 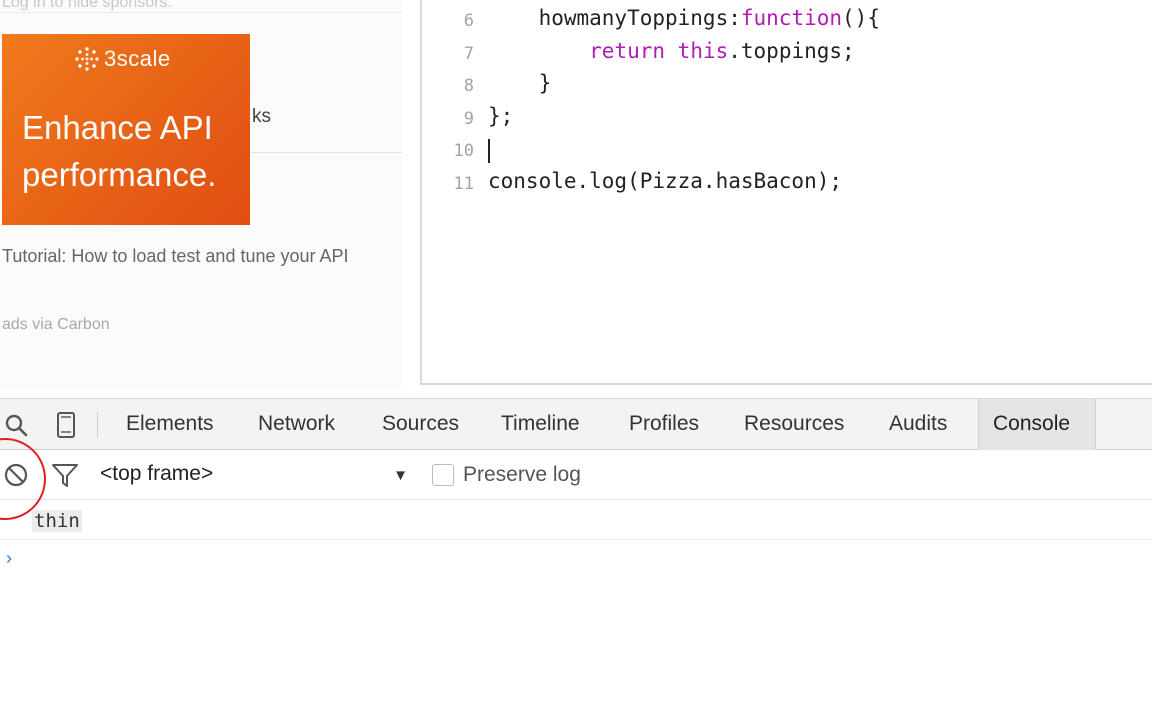 I want to click on tab-audits: Audits, so click(x=918, y=424).